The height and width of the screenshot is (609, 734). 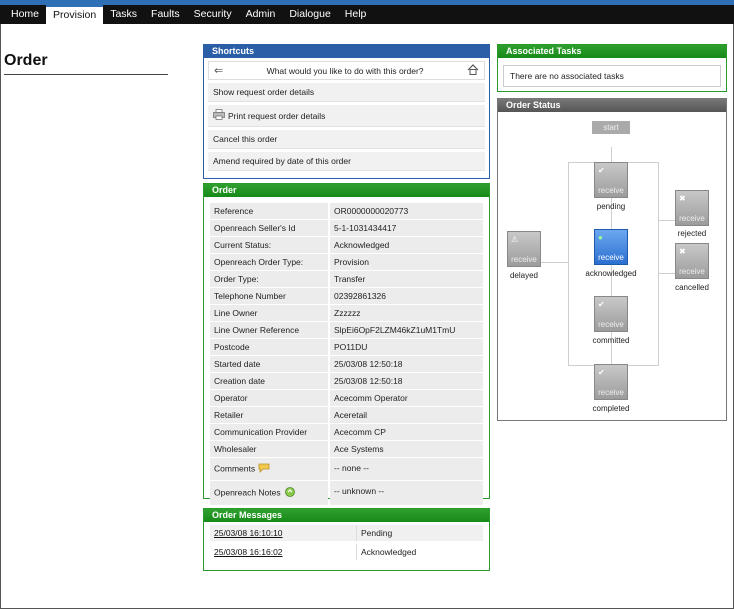 What do you see at coordinates (346, 51) in the screenshot?
I see `shortcuts-title: Shortcuts` at bounding box center [346, 51].